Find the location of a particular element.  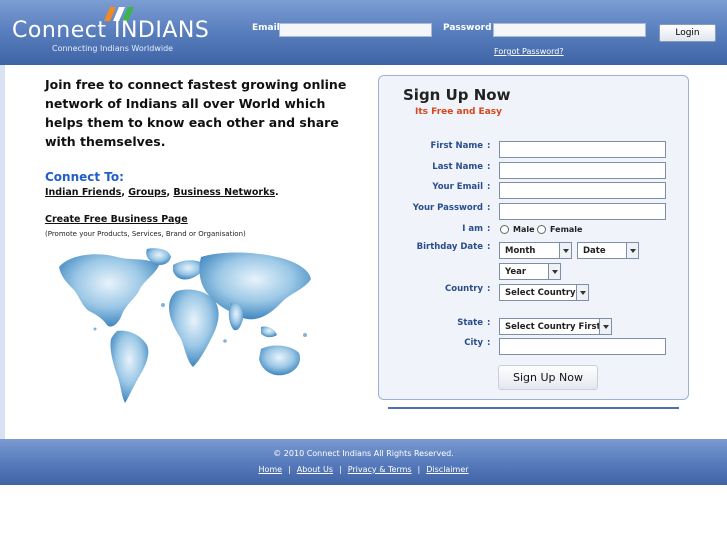

left-border is located at coordinates (2, 252).